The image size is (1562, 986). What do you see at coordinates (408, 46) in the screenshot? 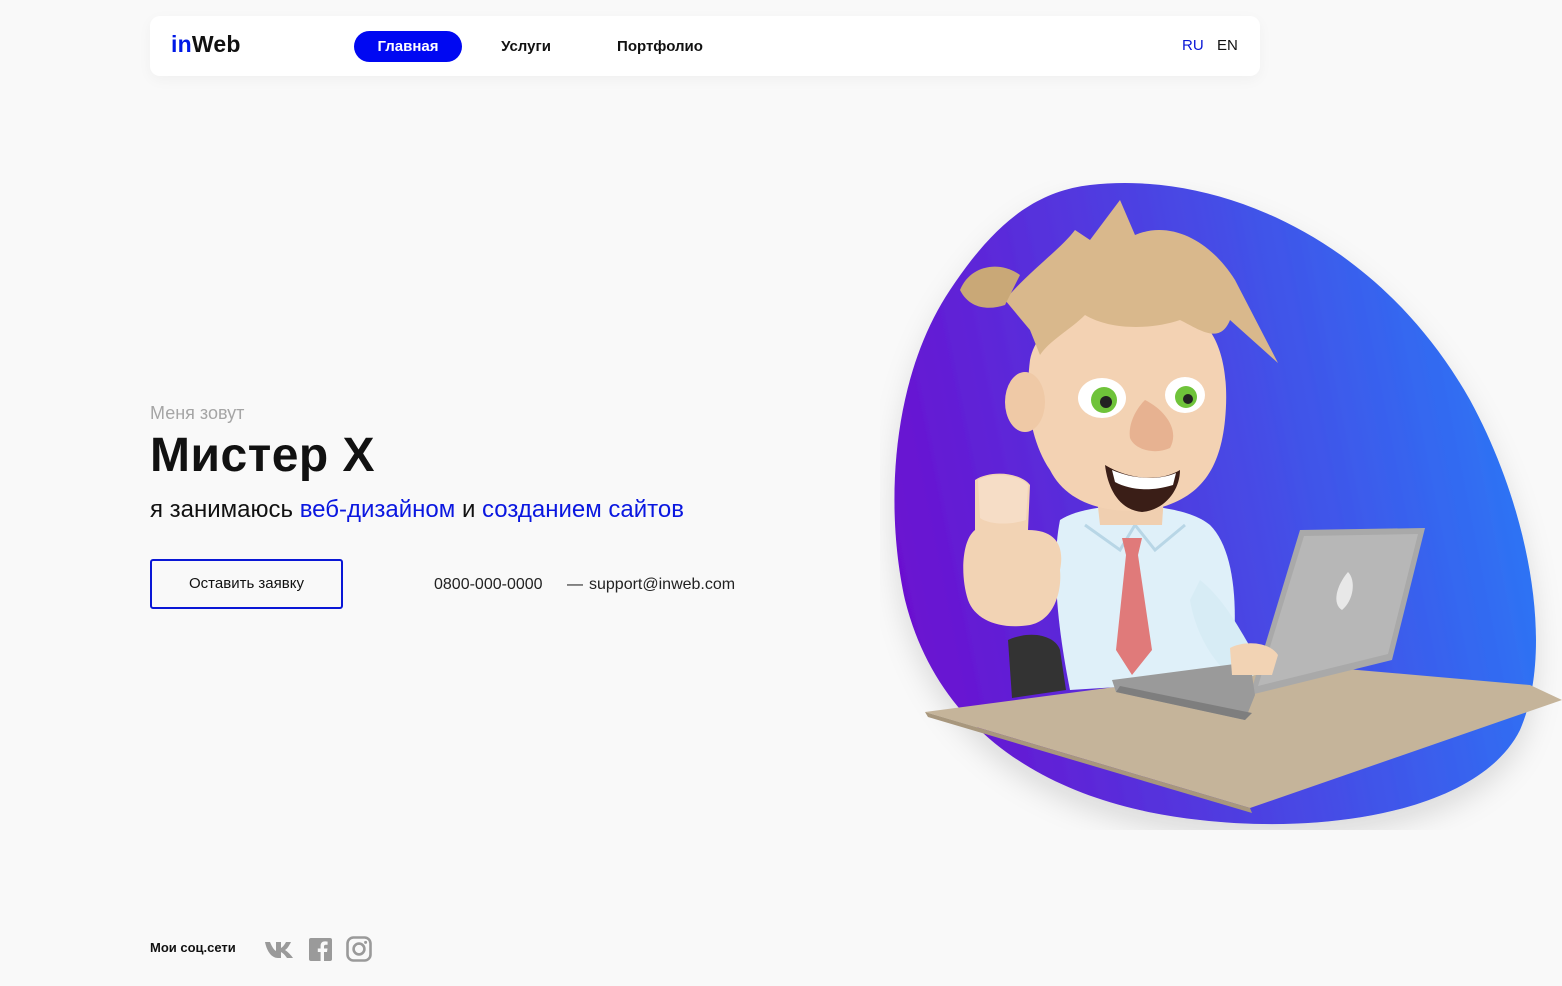
I see `nav-home: Главная` at bounding box center [408, 46].